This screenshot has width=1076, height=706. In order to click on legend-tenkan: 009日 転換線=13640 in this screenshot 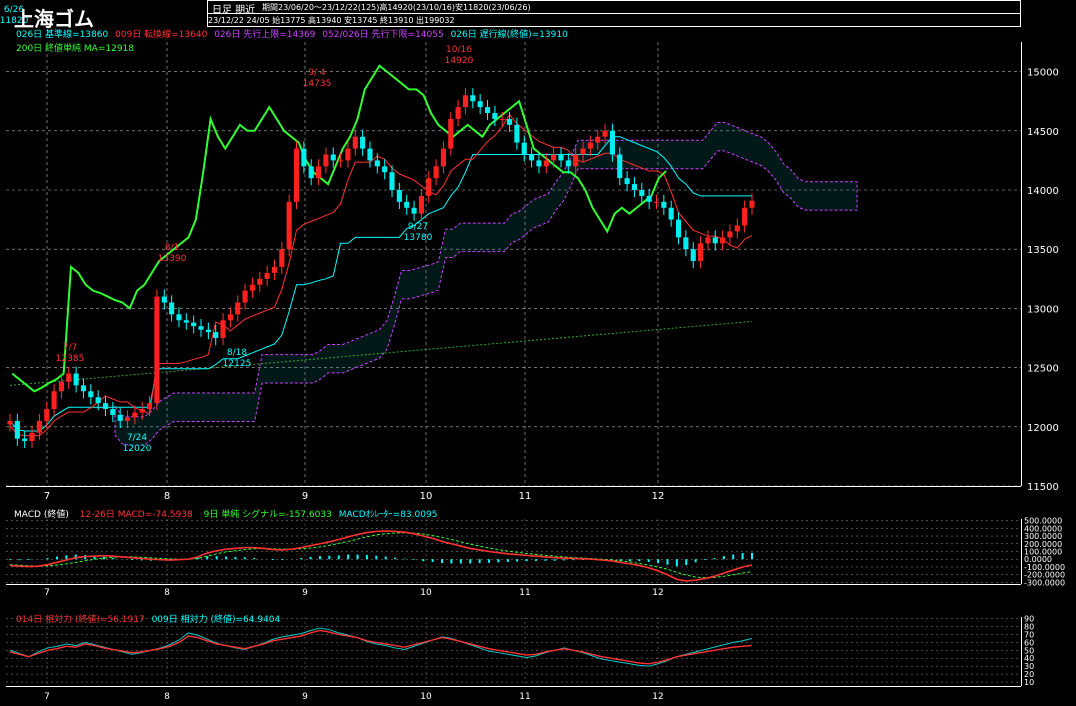, I will do `click(161, 35)`.